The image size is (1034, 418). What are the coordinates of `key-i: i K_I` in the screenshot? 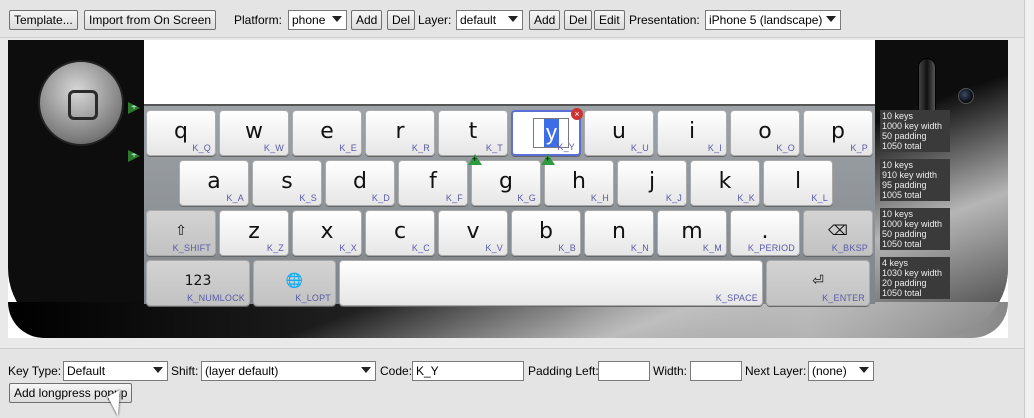 It's located at (692, 133).